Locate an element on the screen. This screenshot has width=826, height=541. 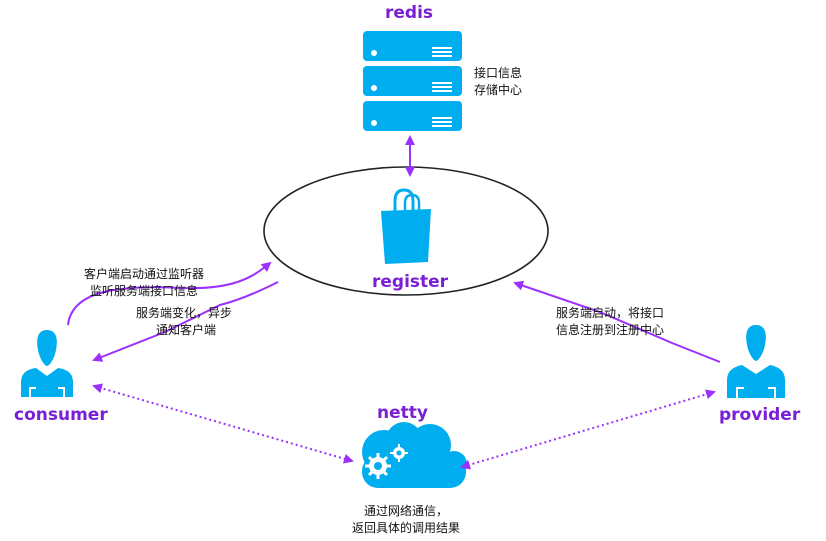
notify-consumer-label-line1: 服务端变化，异步 is located at coordinates (184, 313).